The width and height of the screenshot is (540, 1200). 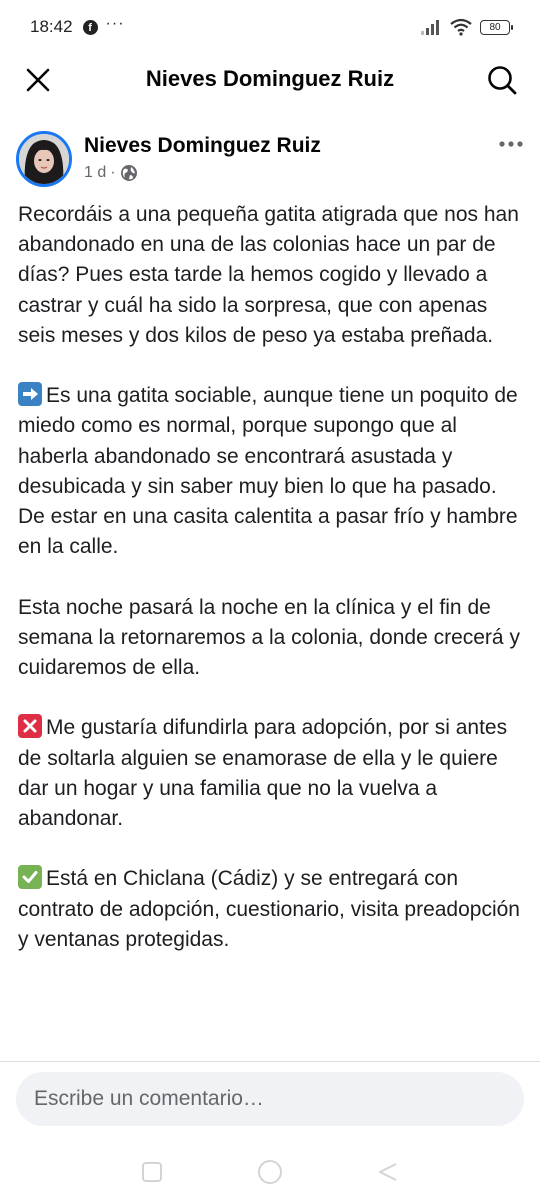 I want to click on search-icon, so click(x=502, y=80).